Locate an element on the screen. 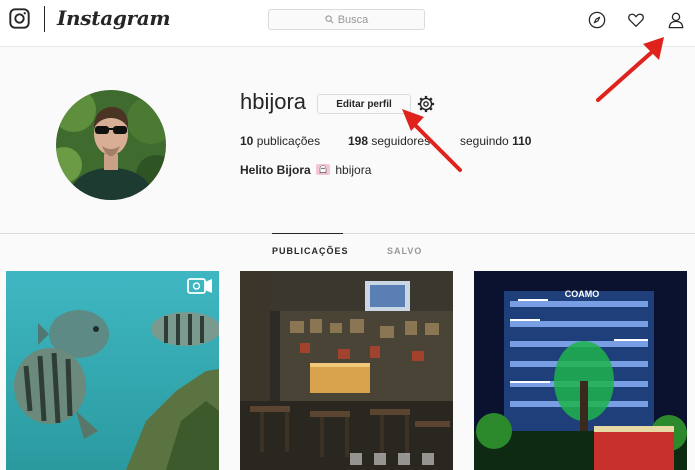 Image resolution: width=695 pixels, height=470 pixels. profile-person-icon is located at coordinates (676, 20).